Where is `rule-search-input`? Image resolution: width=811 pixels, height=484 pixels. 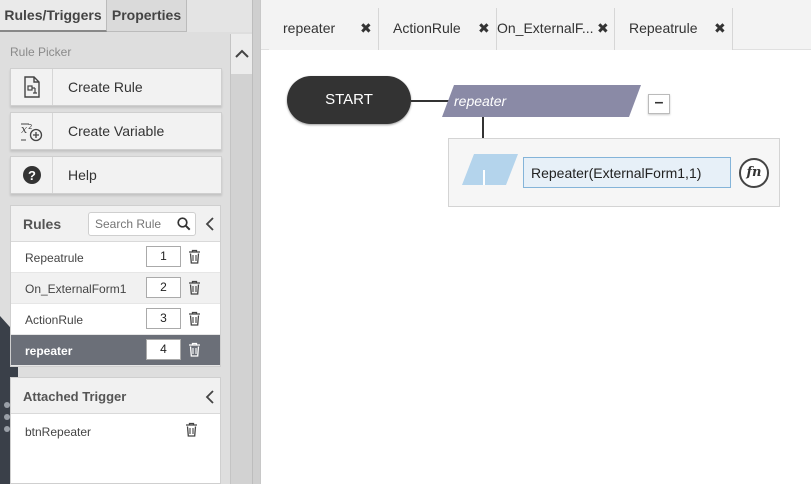 rule-search-input is located at coordinates (136, 224).